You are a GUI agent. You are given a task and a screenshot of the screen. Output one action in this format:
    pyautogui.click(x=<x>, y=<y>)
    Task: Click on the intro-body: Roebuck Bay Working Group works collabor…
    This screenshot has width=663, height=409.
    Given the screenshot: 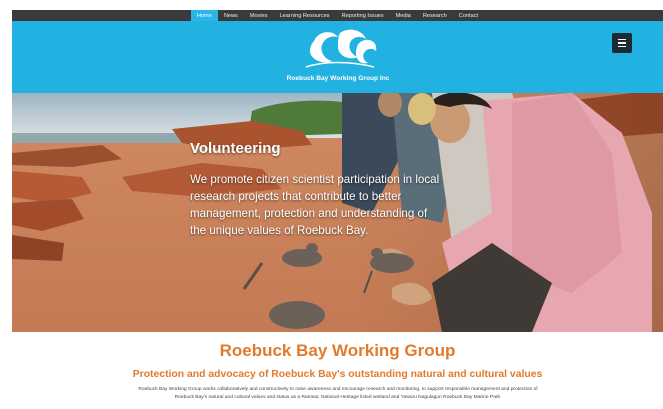 What is the action you would take?
    pyautogui.click(x=338, y=393)
    